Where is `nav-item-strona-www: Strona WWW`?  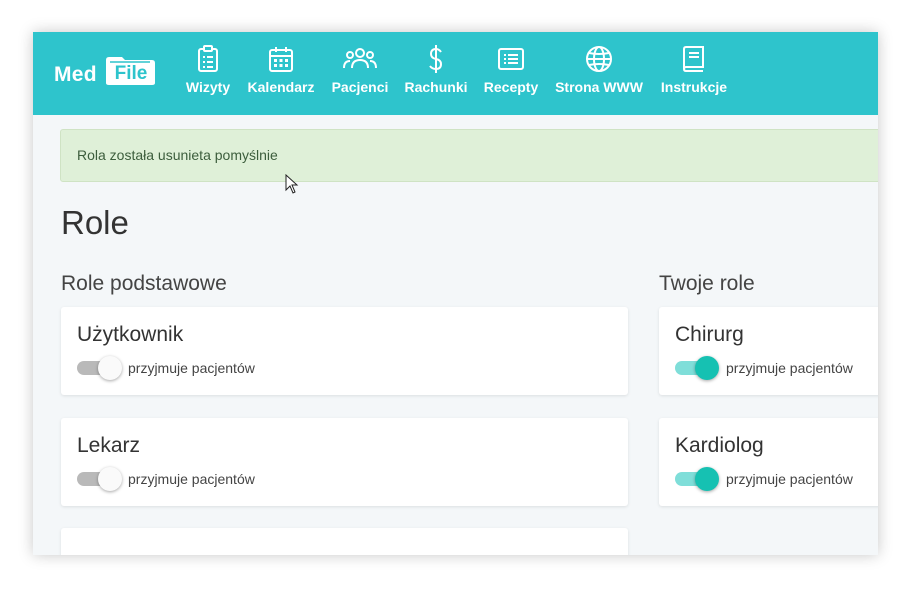 nav-item-strona-www: Strona WWW is located at coordinates (599, 75).